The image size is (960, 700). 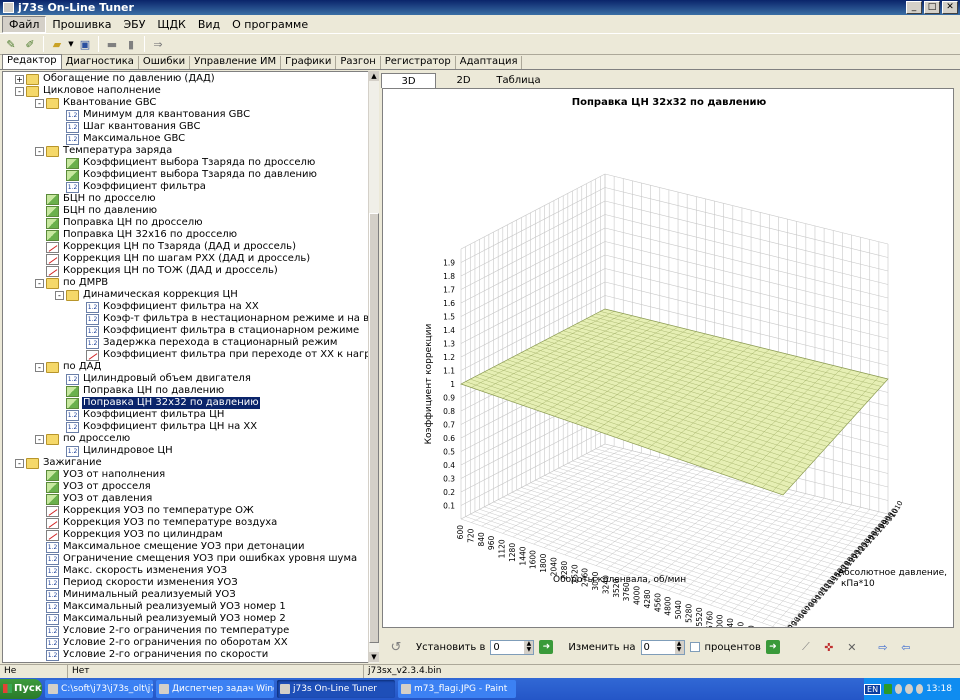 I want to click on copy-icon: ⇨, so click(x=883, y=647).